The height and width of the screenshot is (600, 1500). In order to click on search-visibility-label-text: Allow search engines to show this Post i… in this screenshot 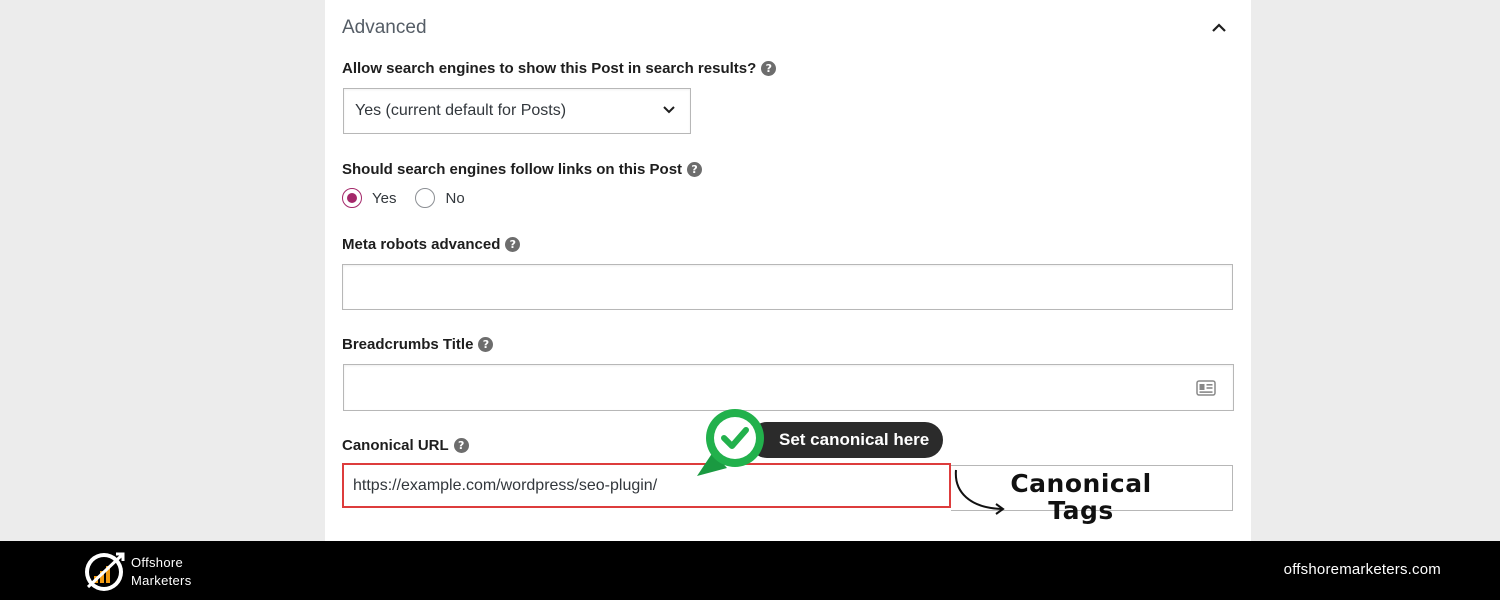, I will do `click(549, 68)`.